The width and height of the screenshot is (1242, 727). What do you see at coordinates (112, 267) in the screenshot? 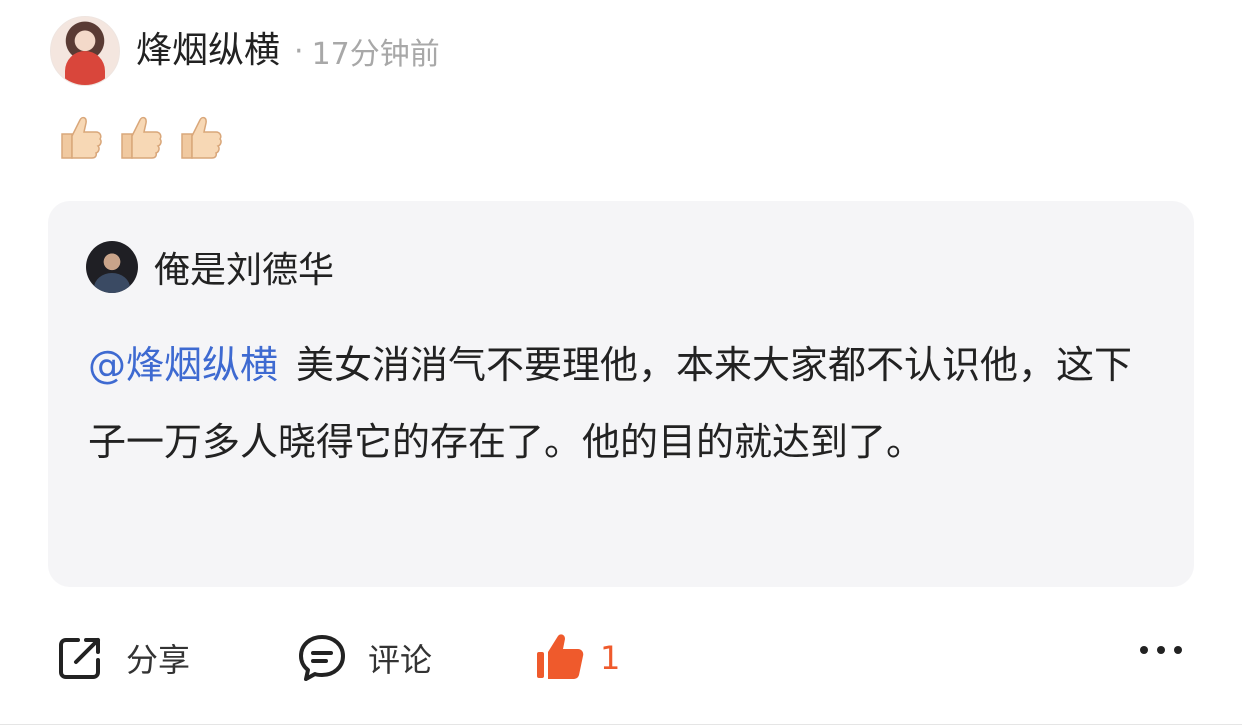
I see `quoted-author-avatar` at bounding box center [112, 267].